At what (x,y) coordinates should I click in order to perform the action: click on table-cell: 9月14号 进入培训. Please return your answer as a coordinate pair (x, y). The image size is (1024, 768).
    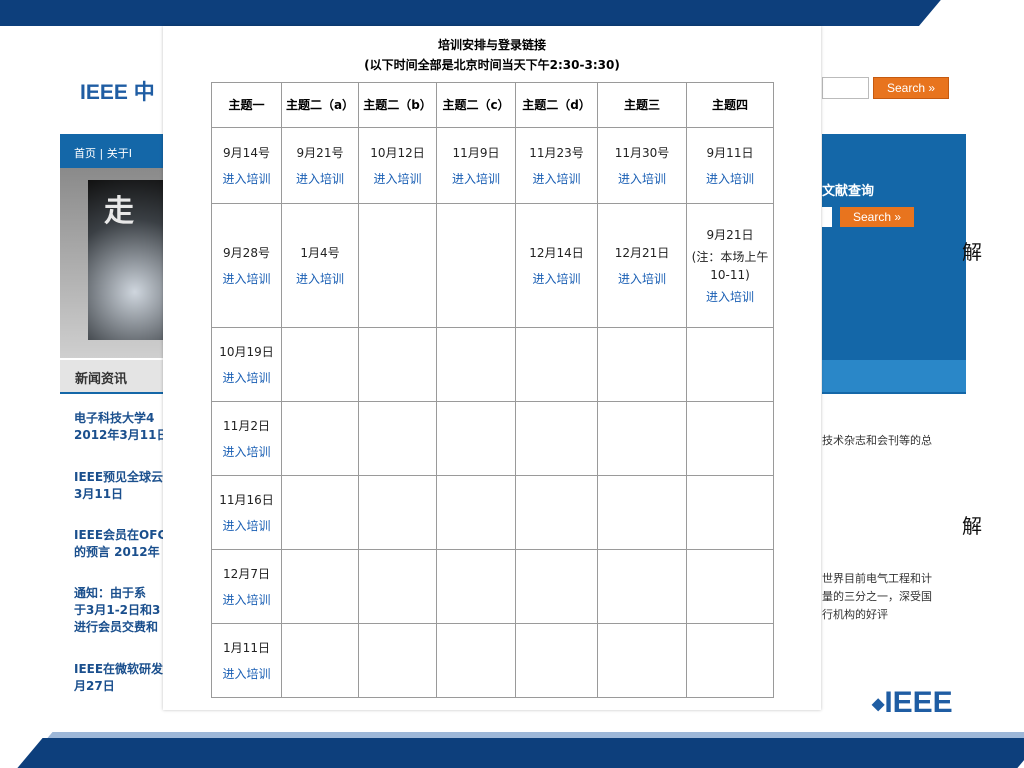
    Looking at the image, I should click on (246, 165).